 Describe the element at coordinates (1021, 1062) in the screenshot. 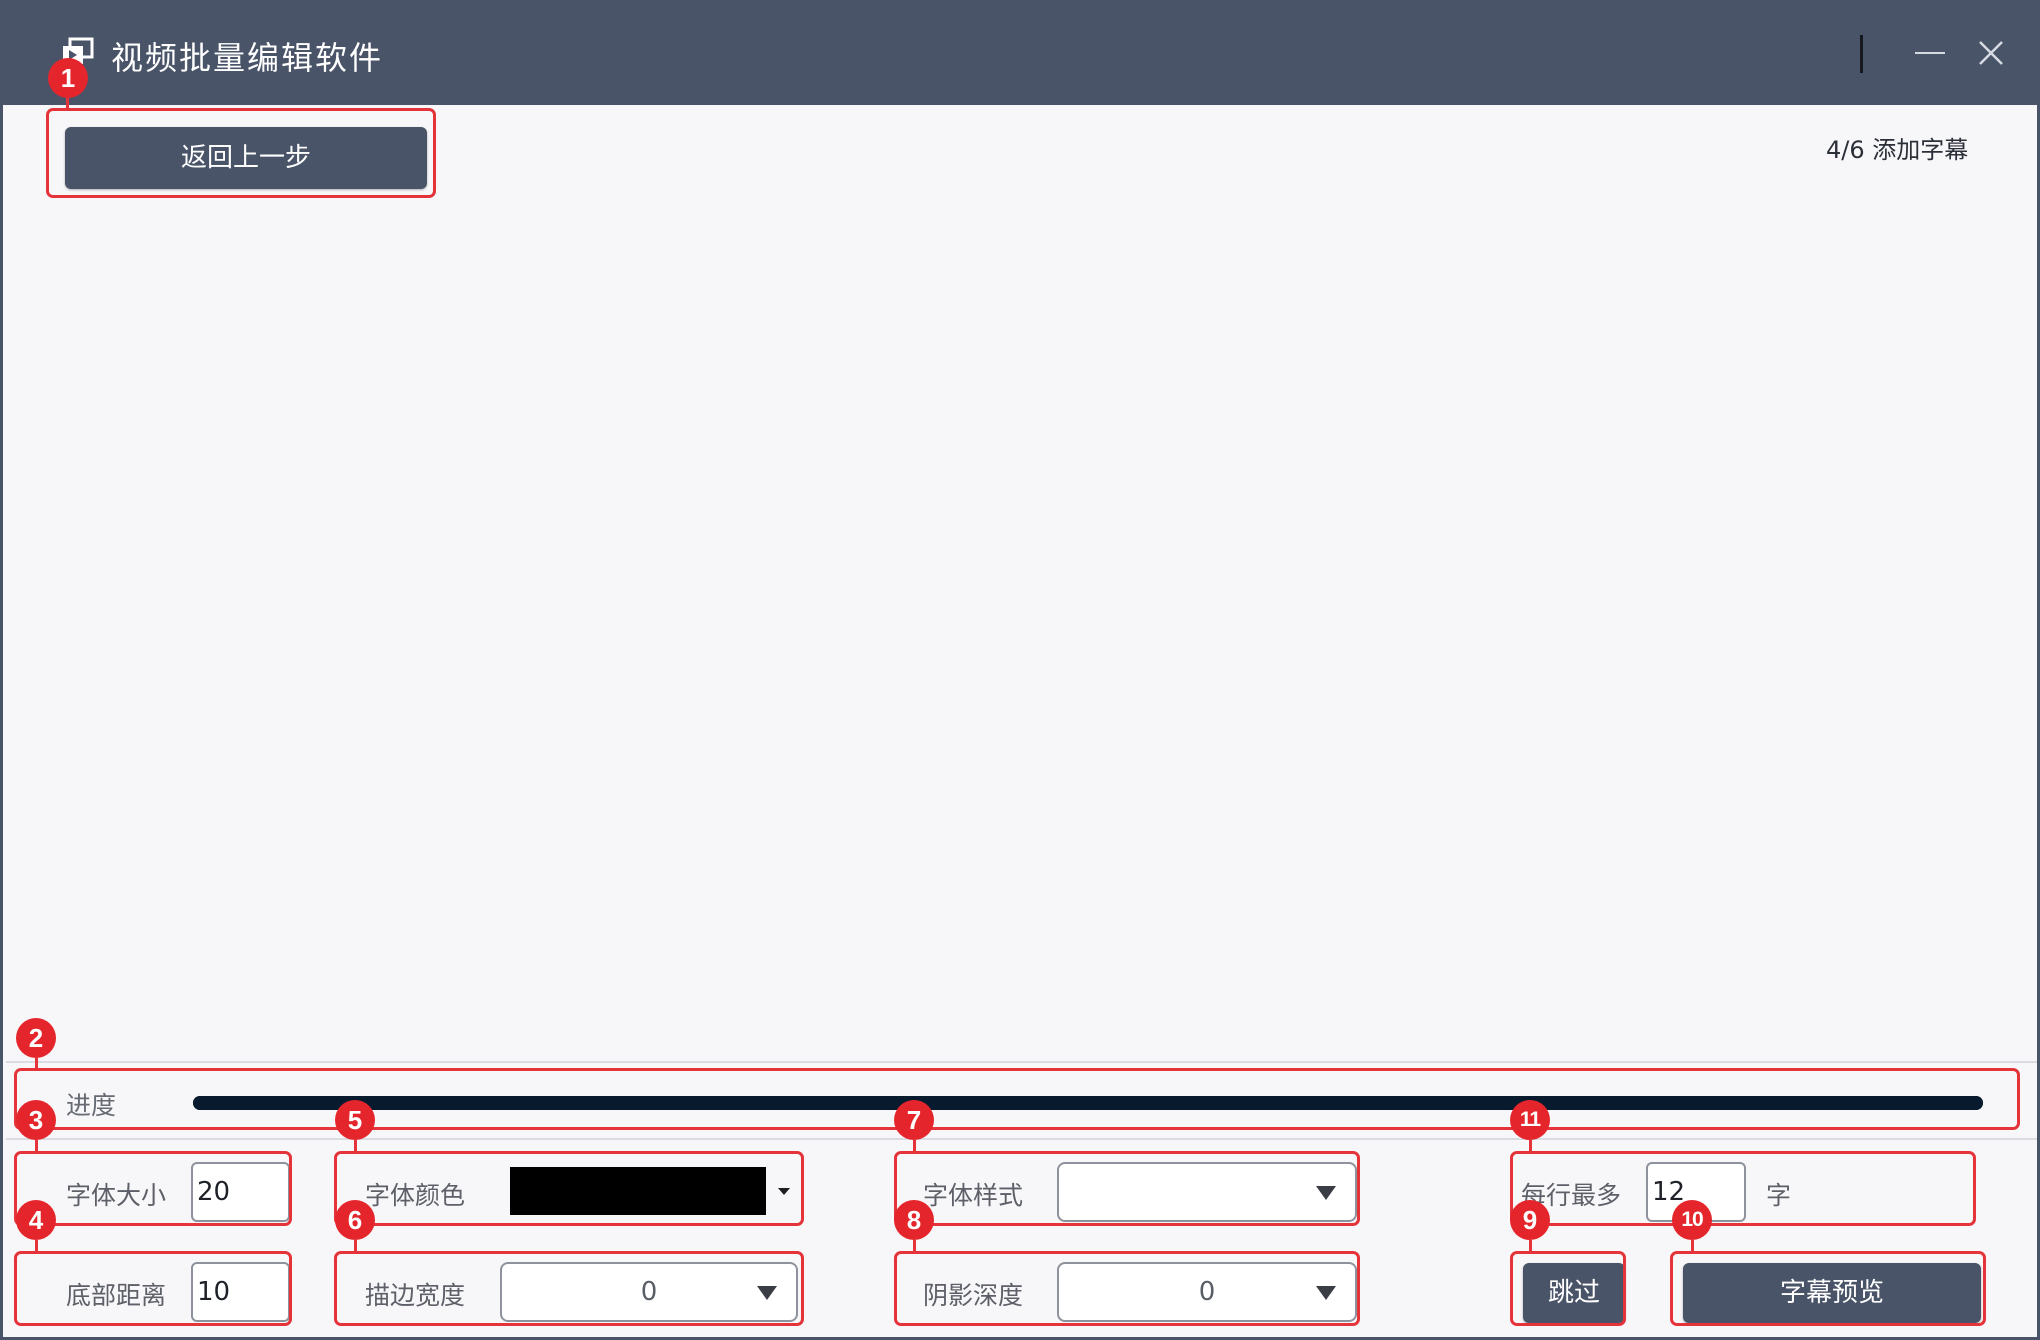

I see `divider-top` at that location.